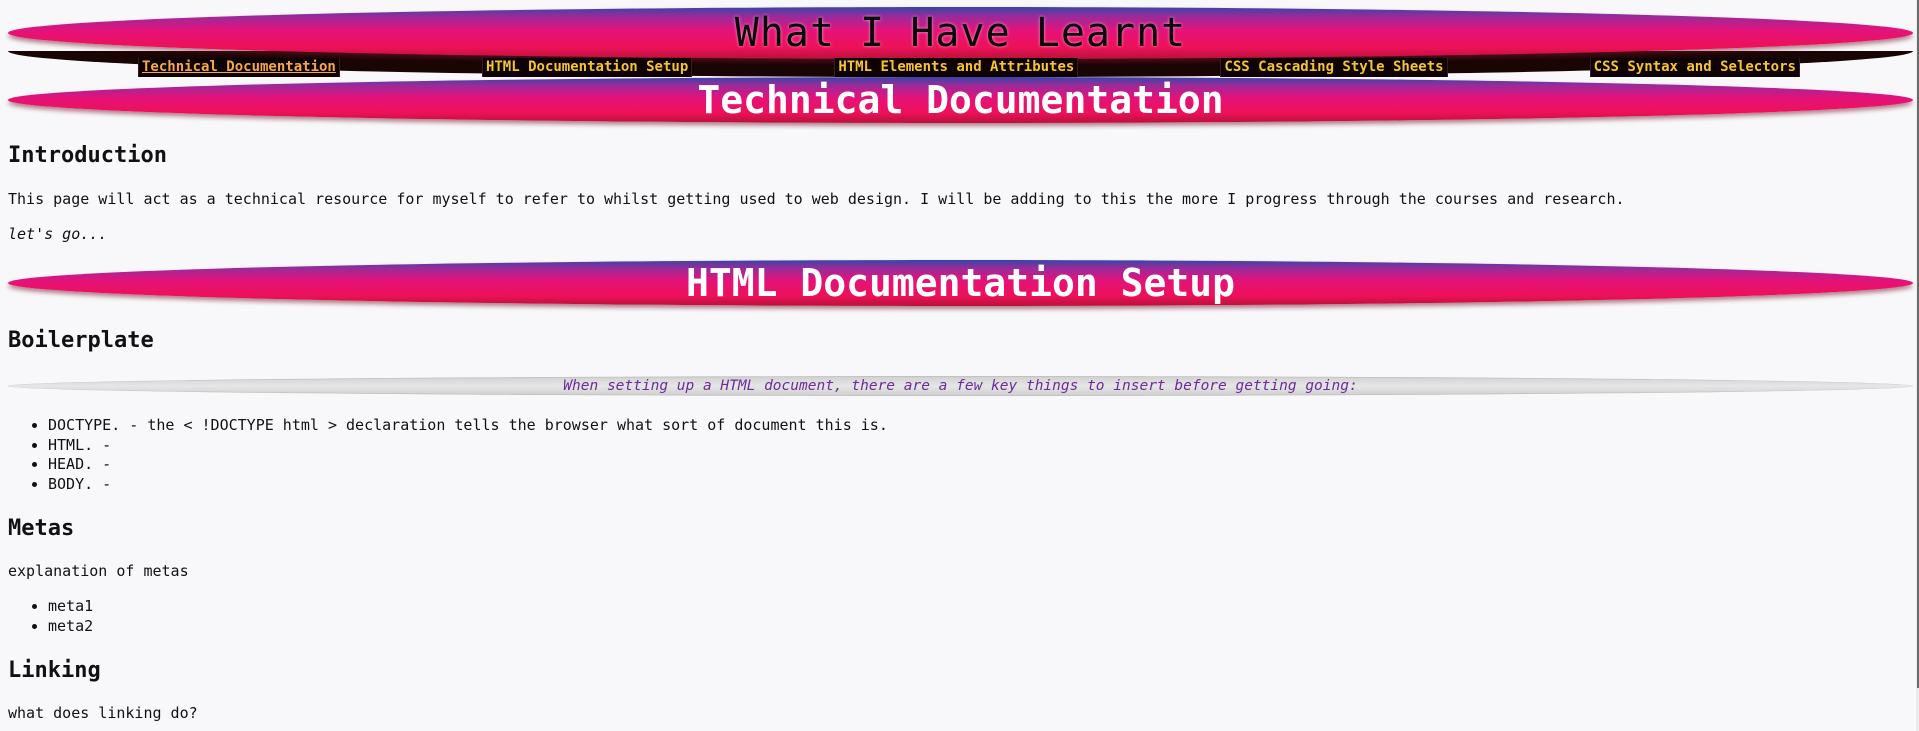 The height and width of the screenshot is (731, 1919). What do you see at coordinates (960, 33) in the screenshot?
I see `site-title: What I Have Learnt` at bounding box center [960, 33].